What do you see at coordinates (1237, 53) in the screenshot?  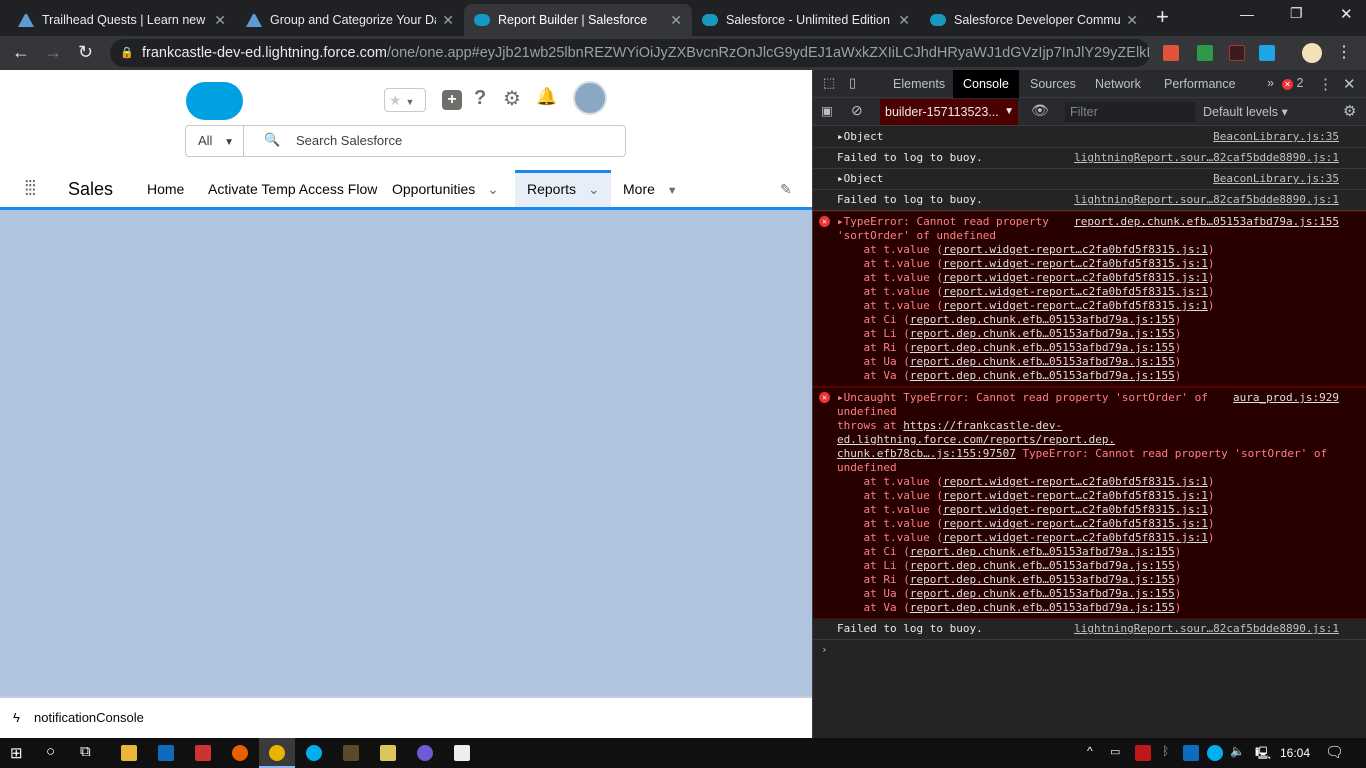 I see `pdf-extension-icon` at bounding box center [1237, 53].